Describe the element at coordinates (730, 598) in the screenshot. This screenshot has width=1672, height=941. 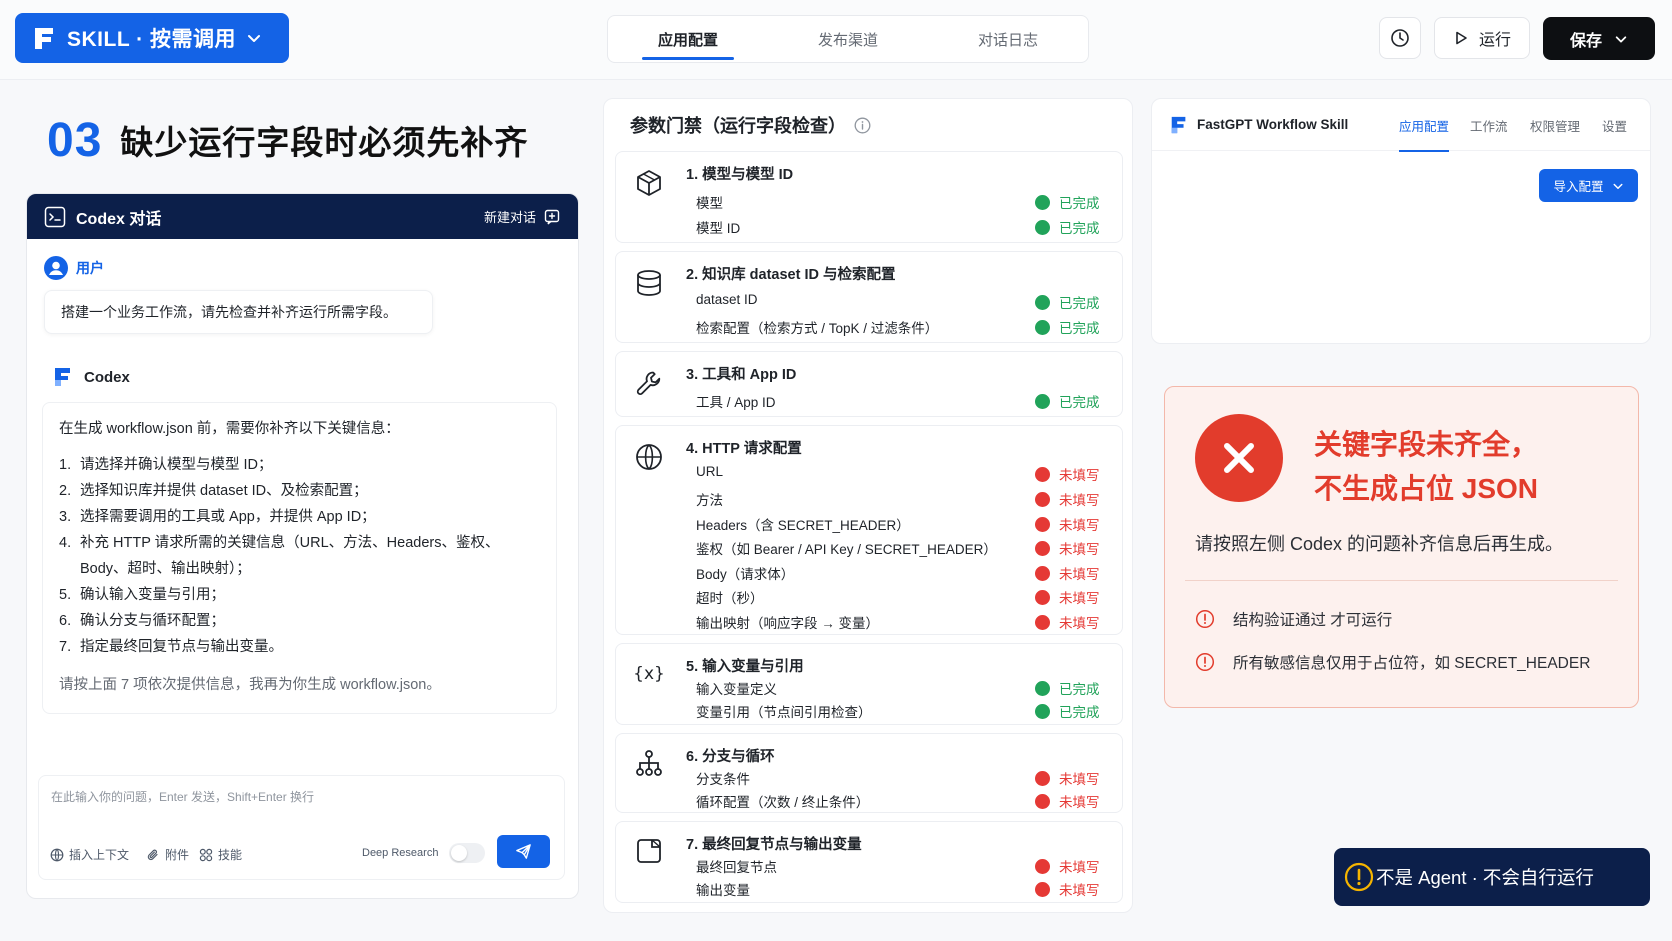
I see `field-label: 超时（秒）` at that location.